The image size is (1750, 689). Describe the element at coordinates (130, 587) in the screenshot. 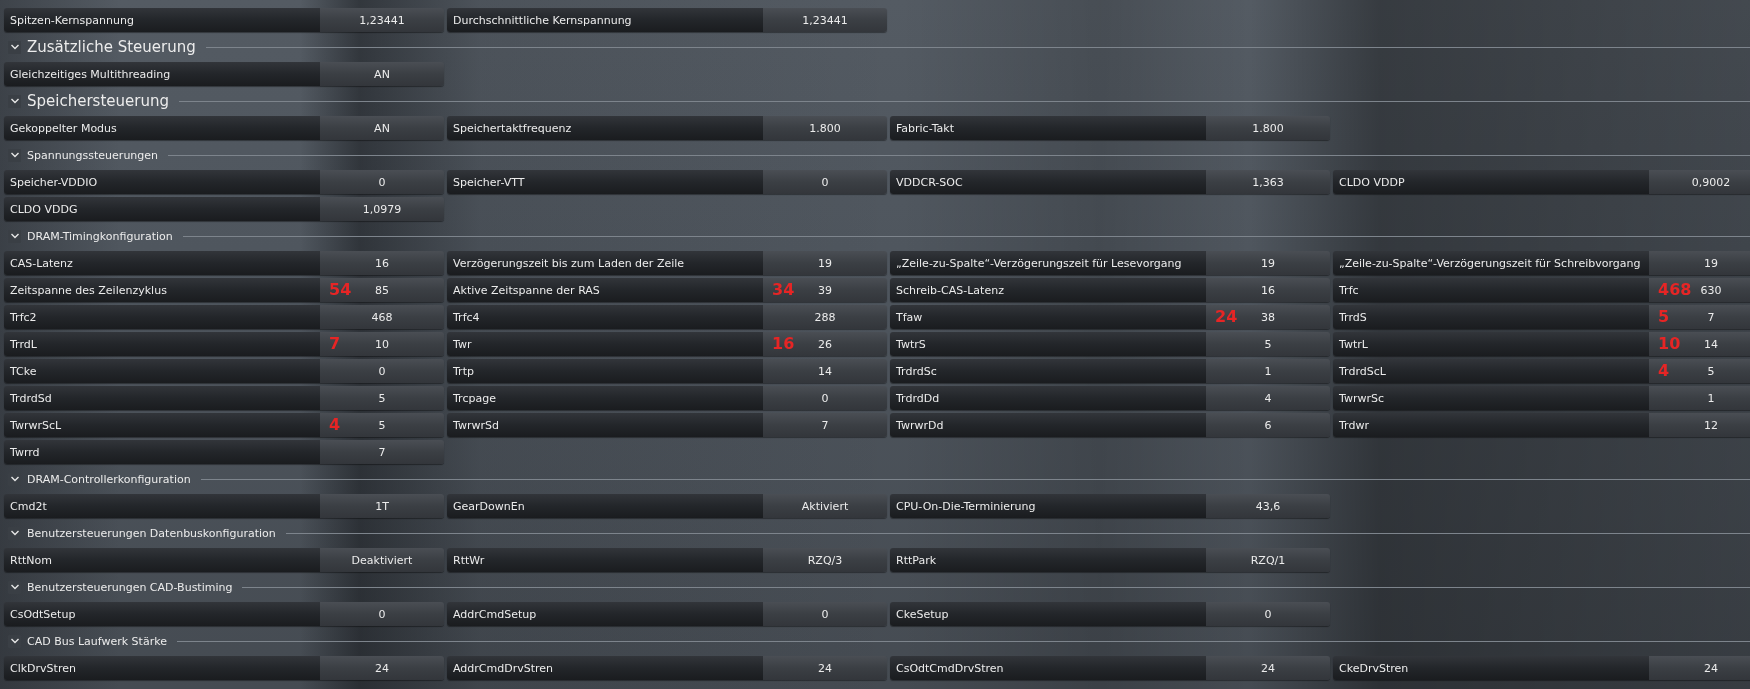

I see `section-title: Benutzersteuerungen CAD-Bustiming` at that location.